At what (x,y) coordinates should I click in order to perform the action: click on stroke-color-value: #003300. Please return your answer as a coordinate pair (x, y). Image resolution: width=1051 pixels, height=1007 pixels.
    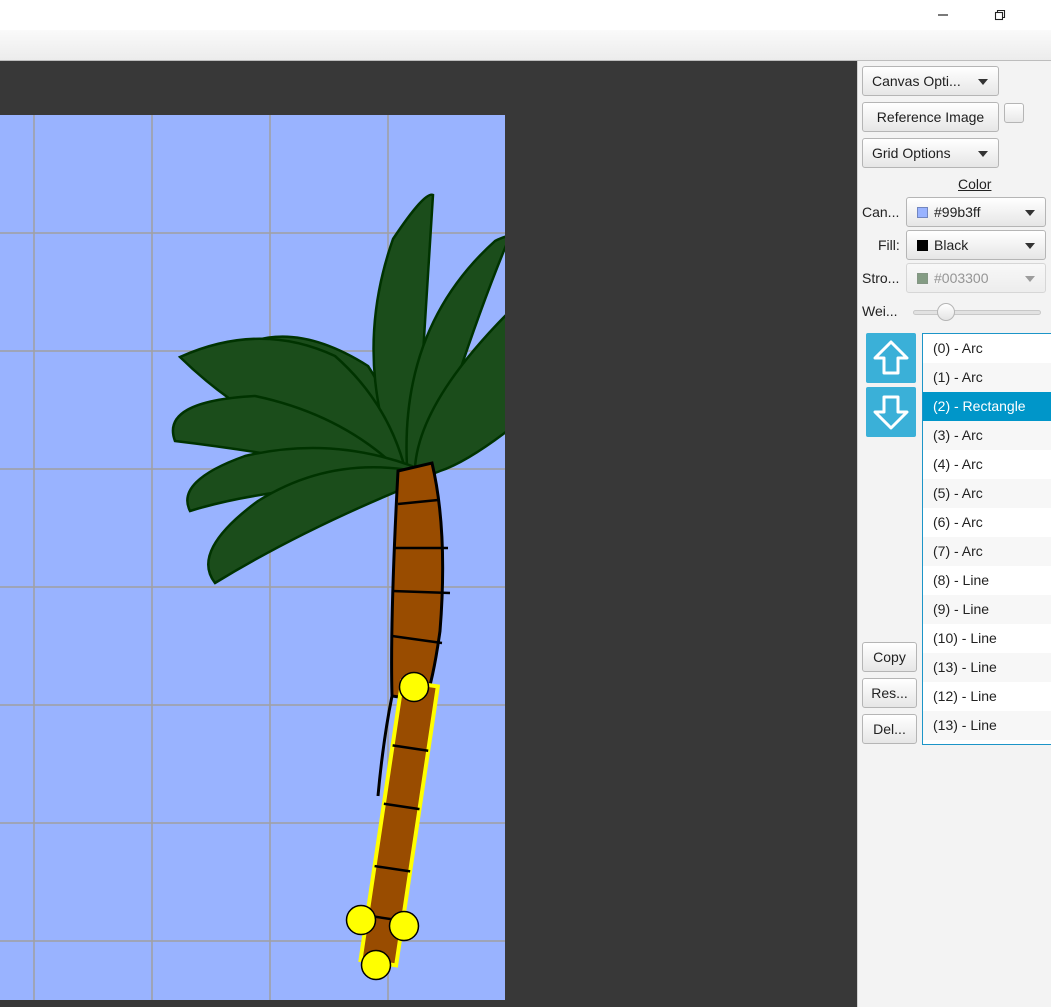
    Looking at the image, I should click on (961, 278).